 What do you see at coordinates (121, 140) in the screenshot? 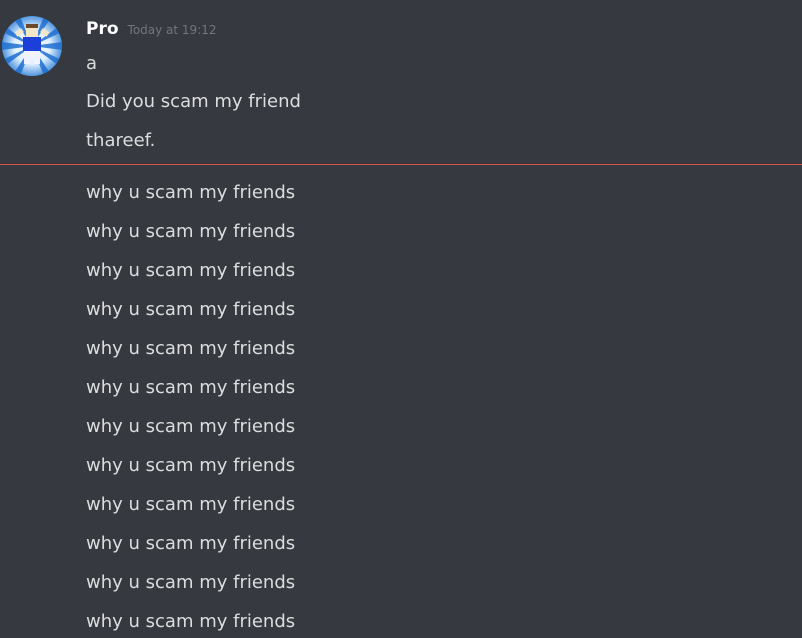
I see `chat-message: thareef.` at bounding box center [121, 140].